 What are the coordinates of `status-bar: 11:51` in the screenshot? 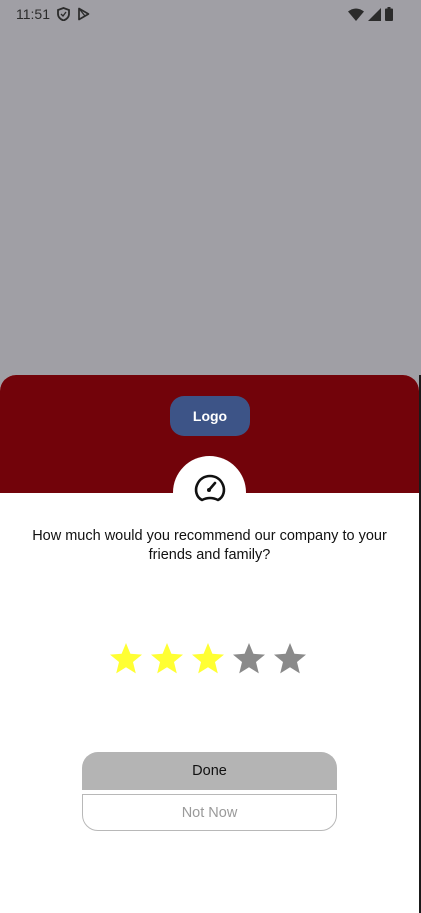 It's located at (210, 14).